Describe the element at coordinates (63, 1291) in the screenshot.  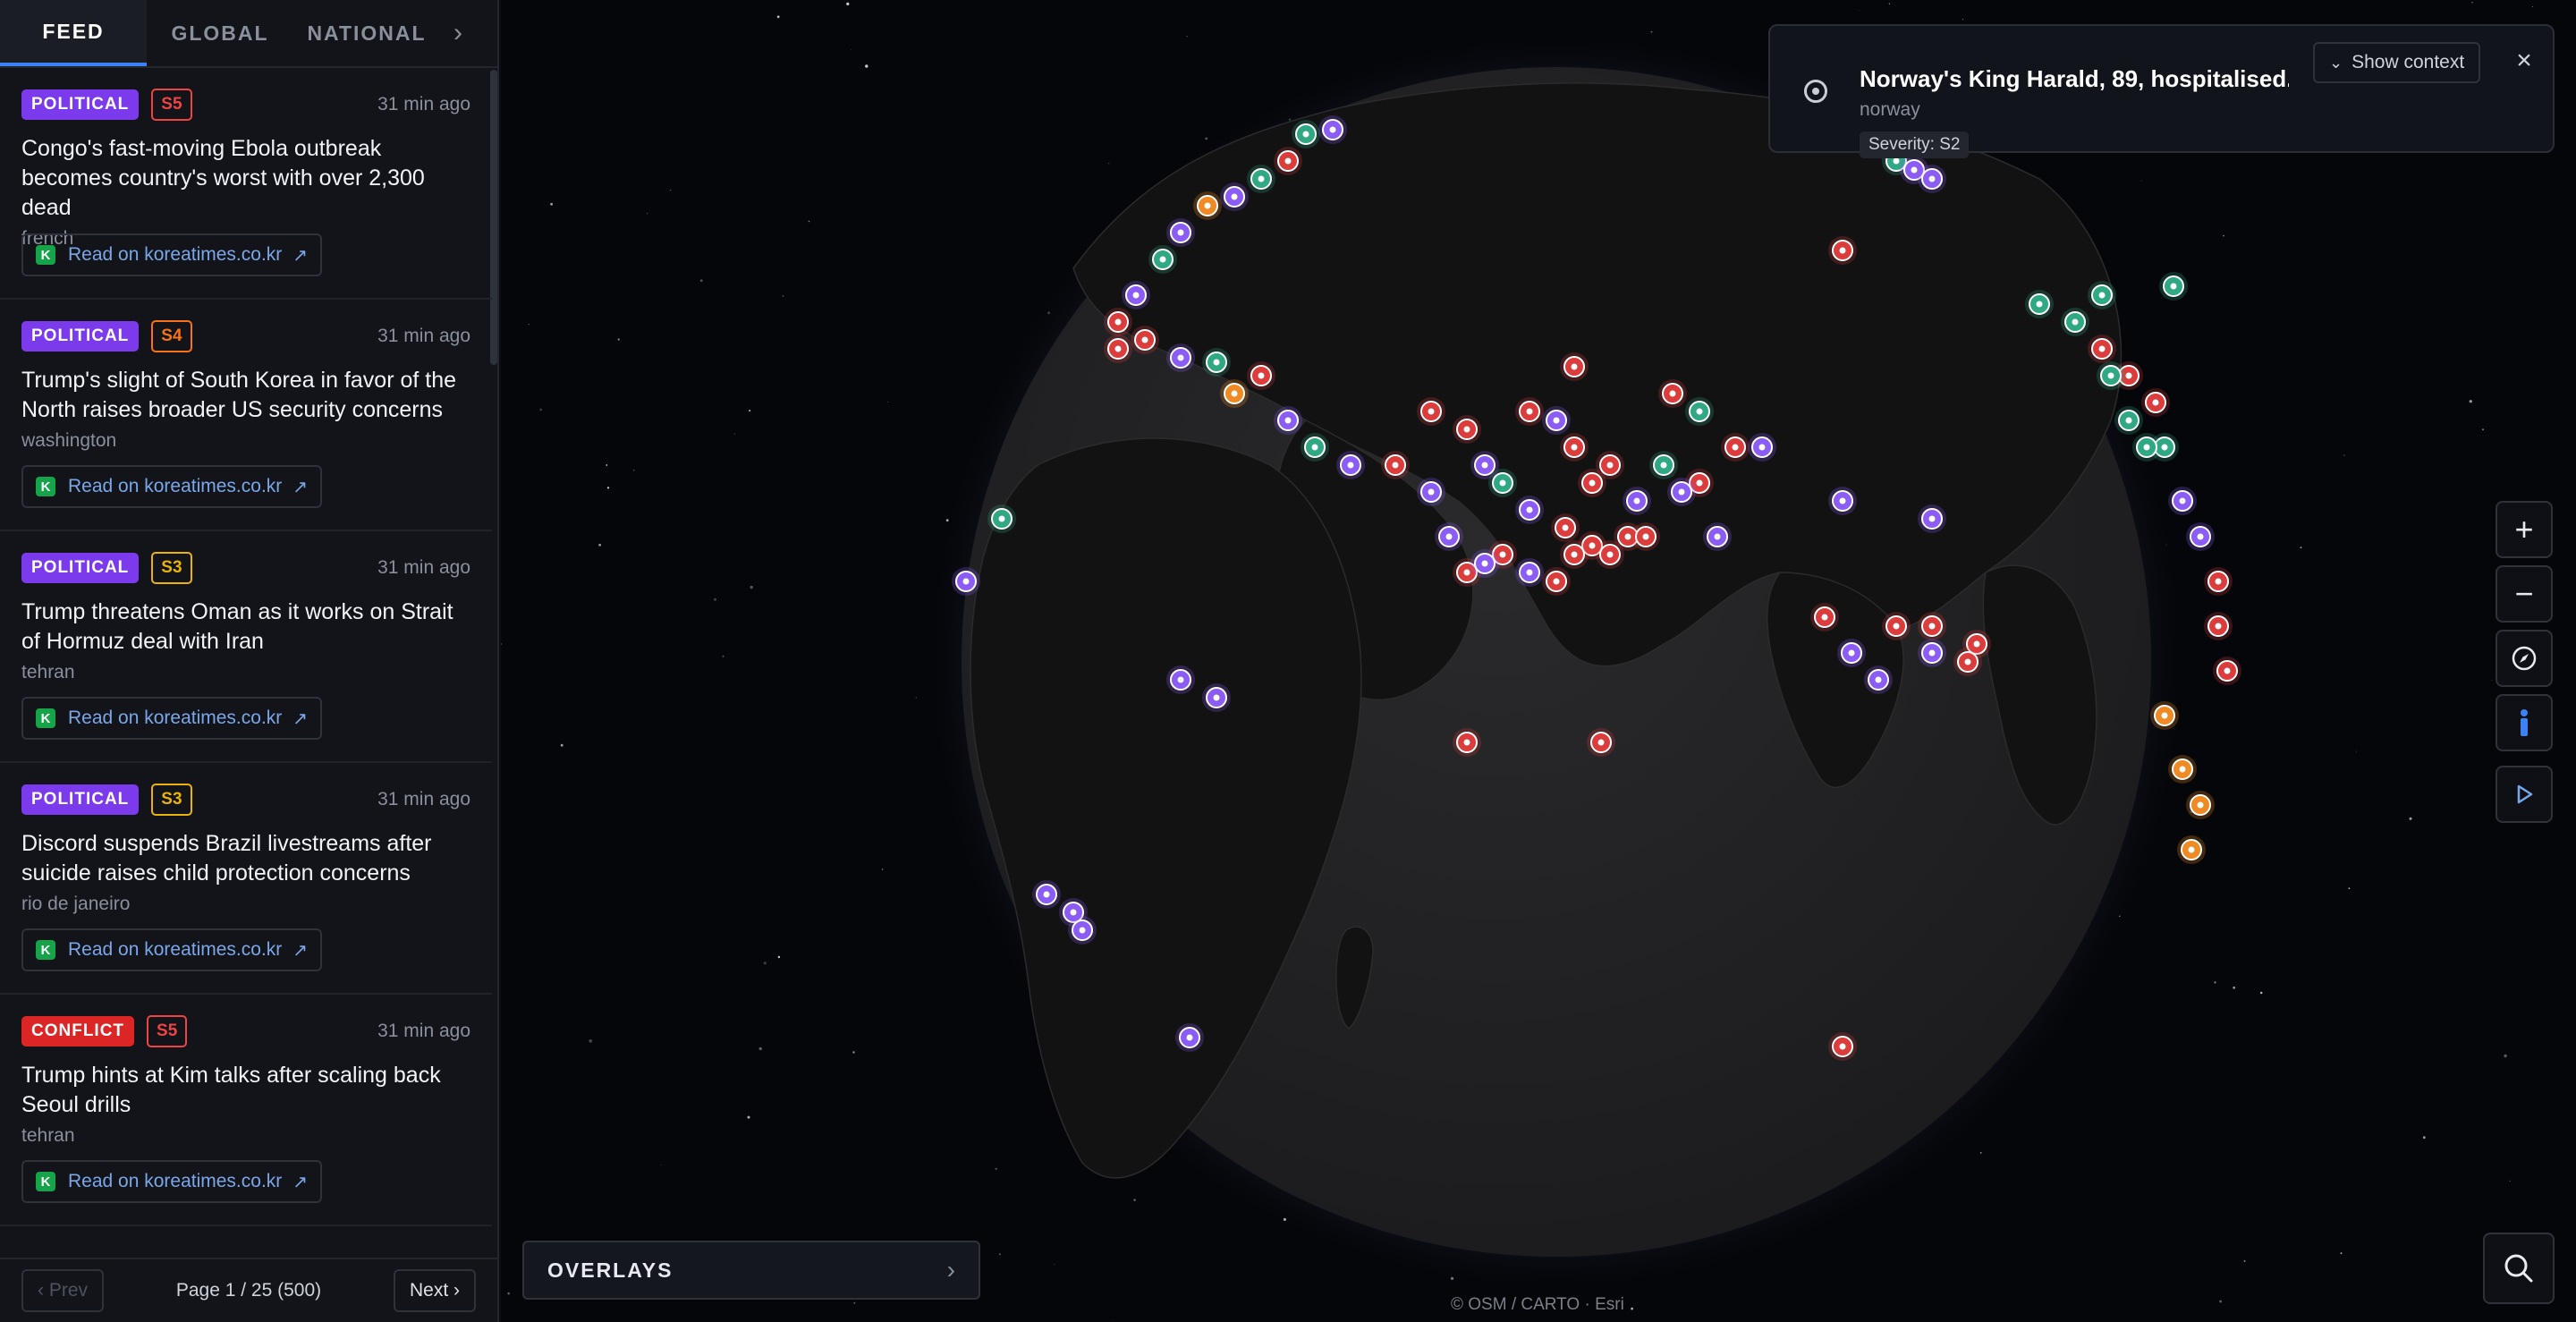
I see `prev-page-button: ‹ Prev` at that location.